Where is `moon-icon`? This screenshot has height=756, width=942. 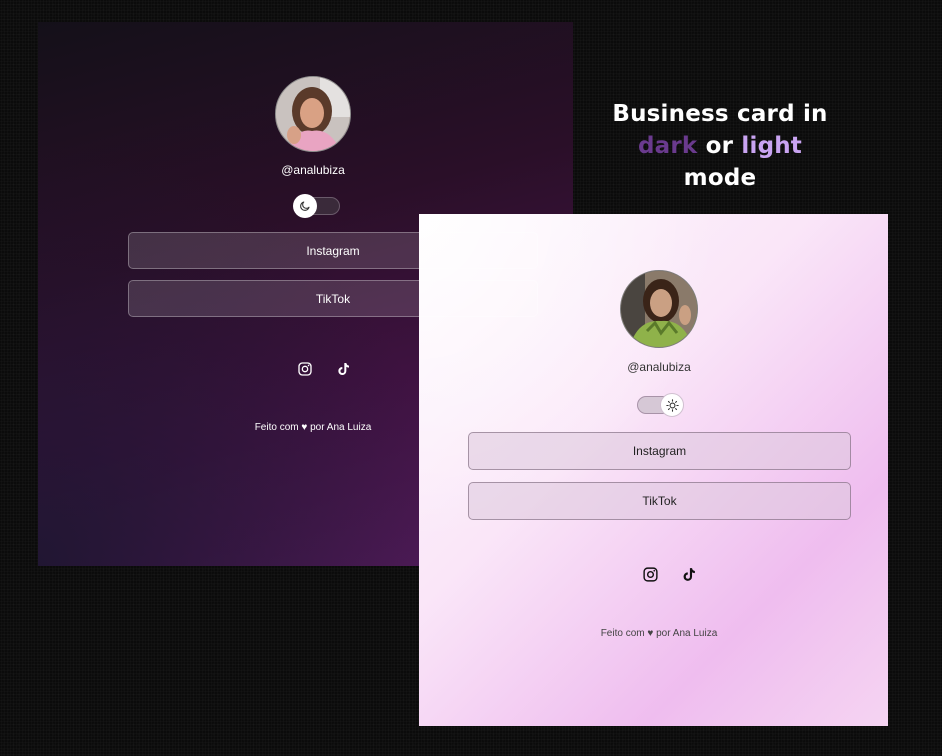
moon-icon is located at coordinates (305, 206).